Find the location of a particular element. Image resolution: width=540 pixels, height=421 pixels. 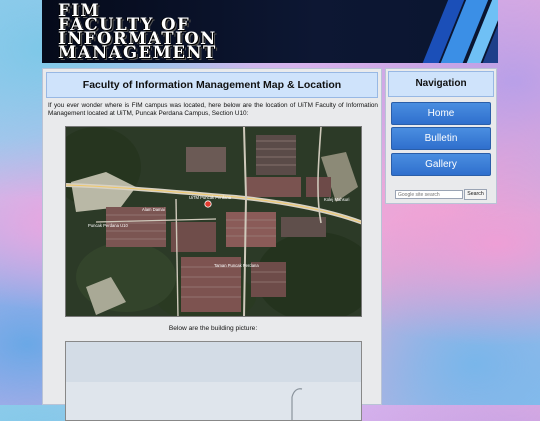

photo-caption: Below are the building picture: is located at coordinates (213, 328).